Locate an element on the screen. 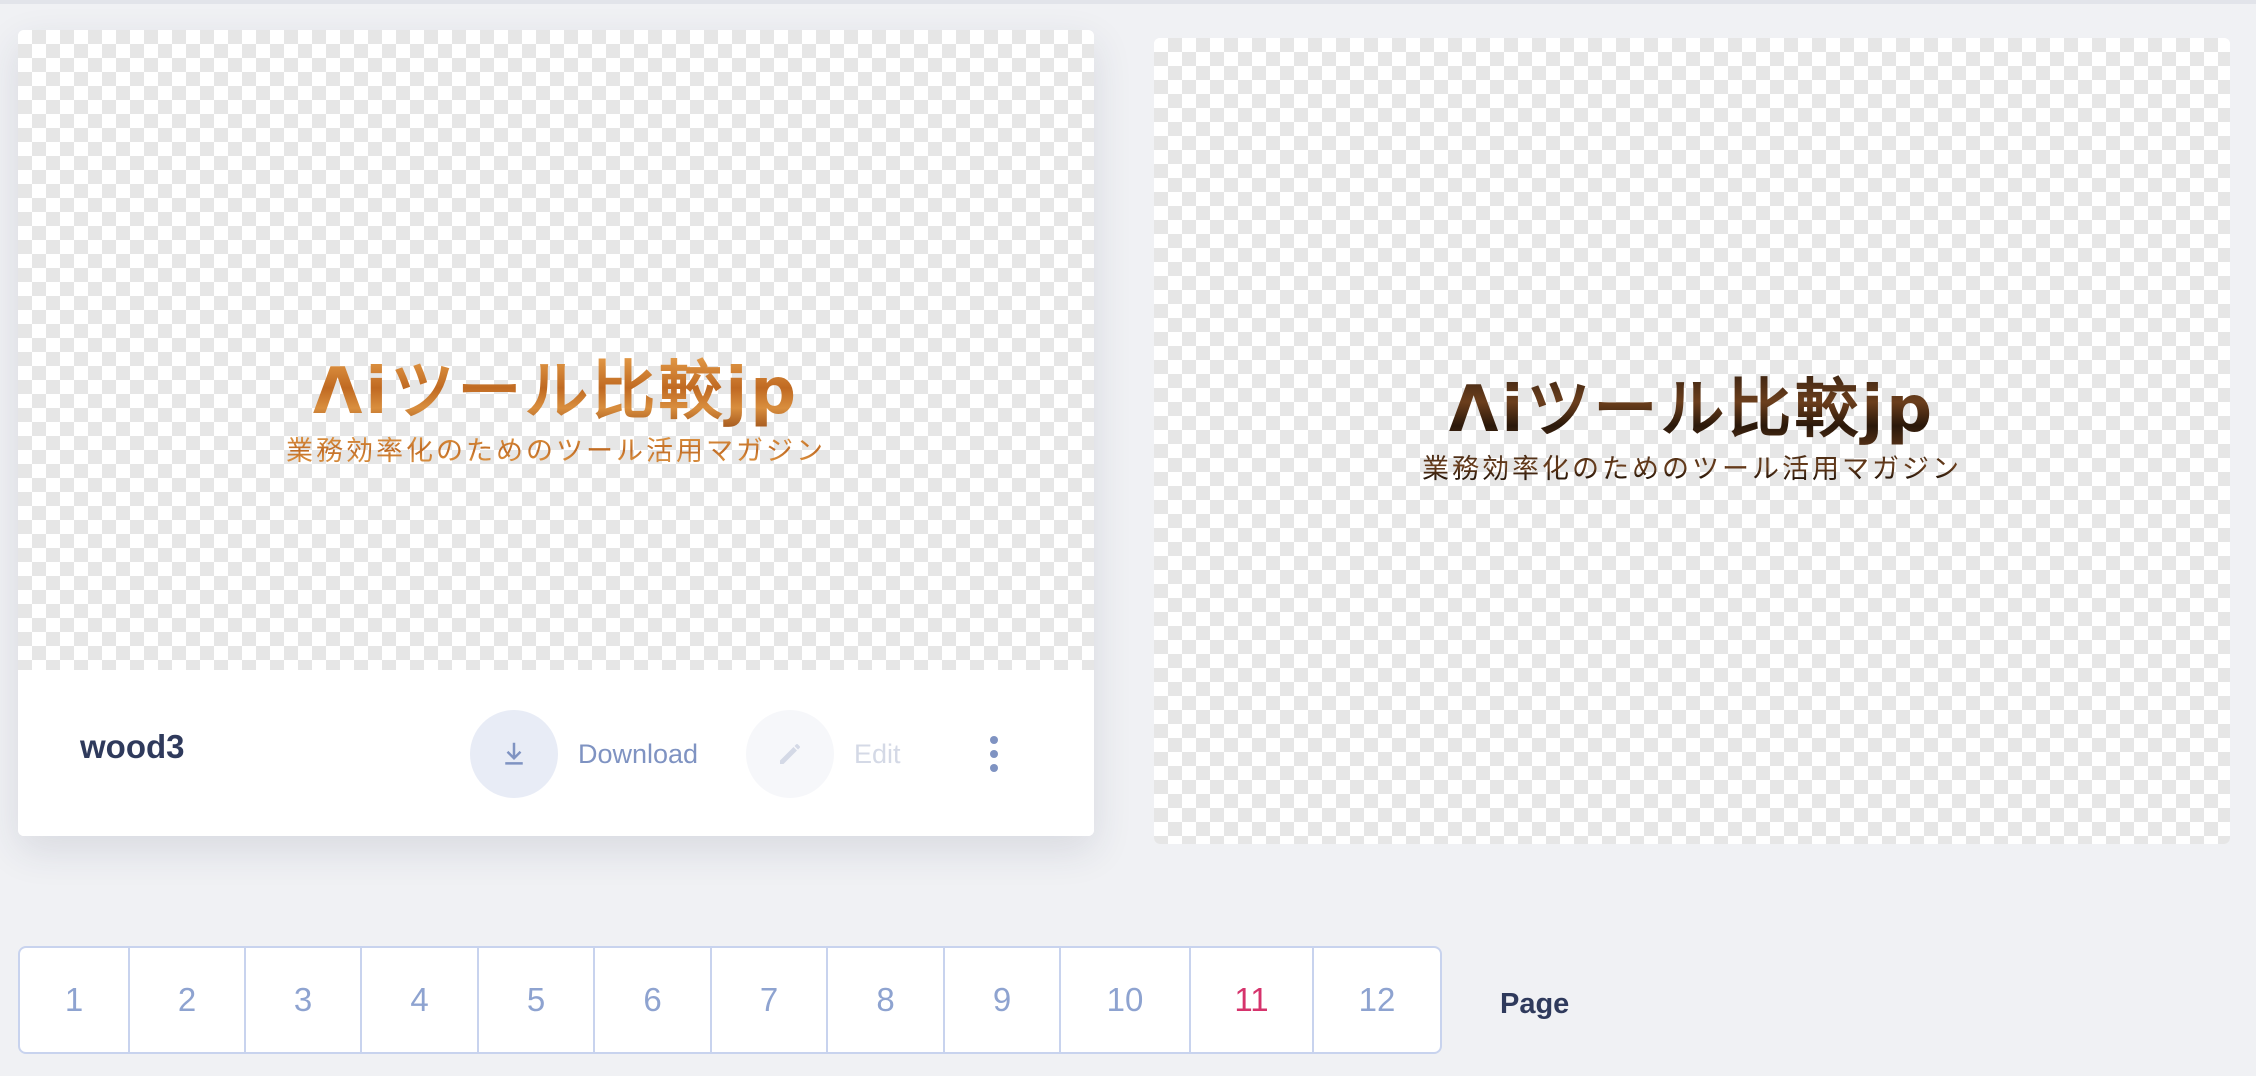 Image resolution: width=2256 pixels, height=1076 pixels. download-button: Download is located at coordinates (584, 754).